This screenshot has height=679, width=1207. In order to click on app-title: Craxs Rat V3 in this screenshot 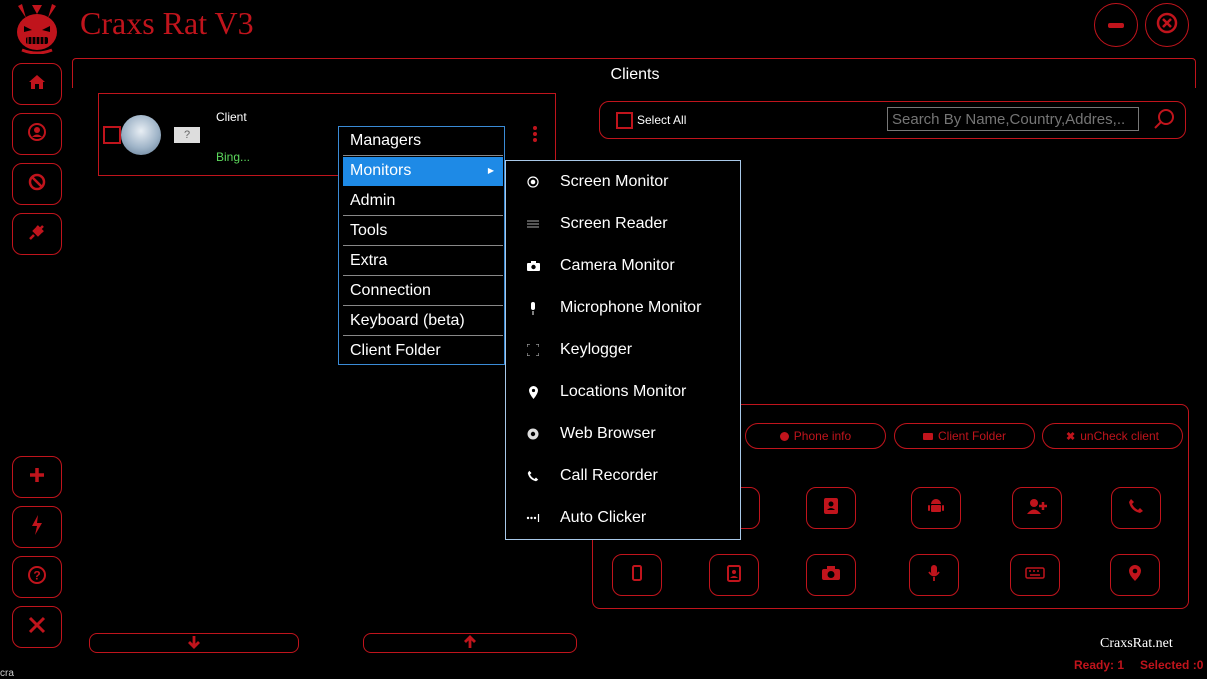, I will do `click(167, 23)`.